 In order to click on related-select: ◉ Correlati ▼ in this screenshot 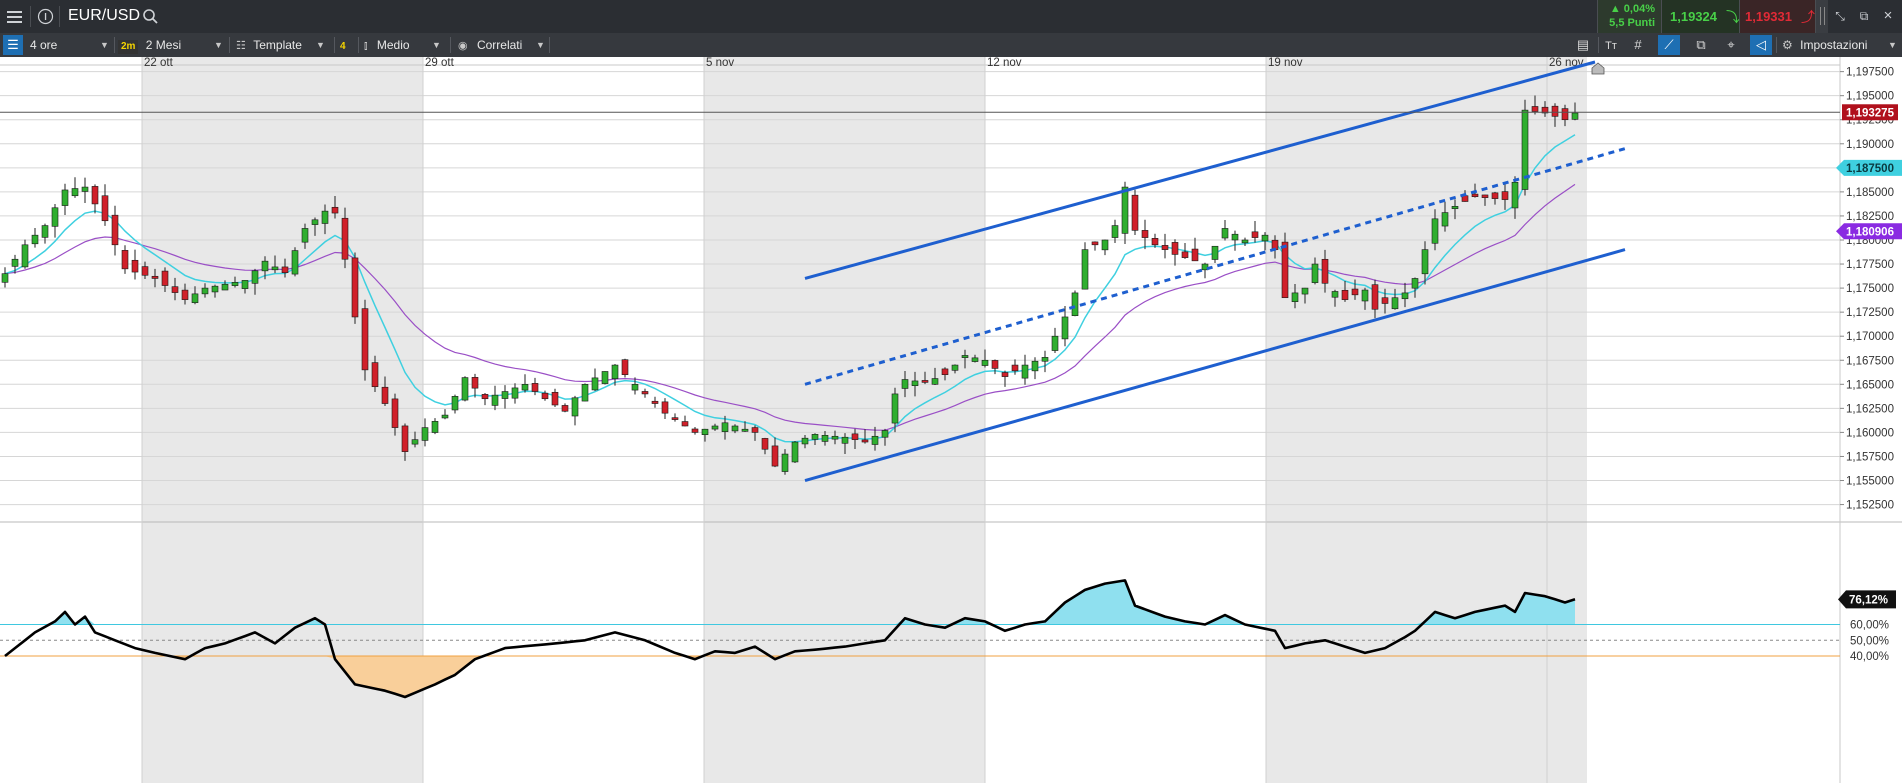, I will do `click(503, 45)`.